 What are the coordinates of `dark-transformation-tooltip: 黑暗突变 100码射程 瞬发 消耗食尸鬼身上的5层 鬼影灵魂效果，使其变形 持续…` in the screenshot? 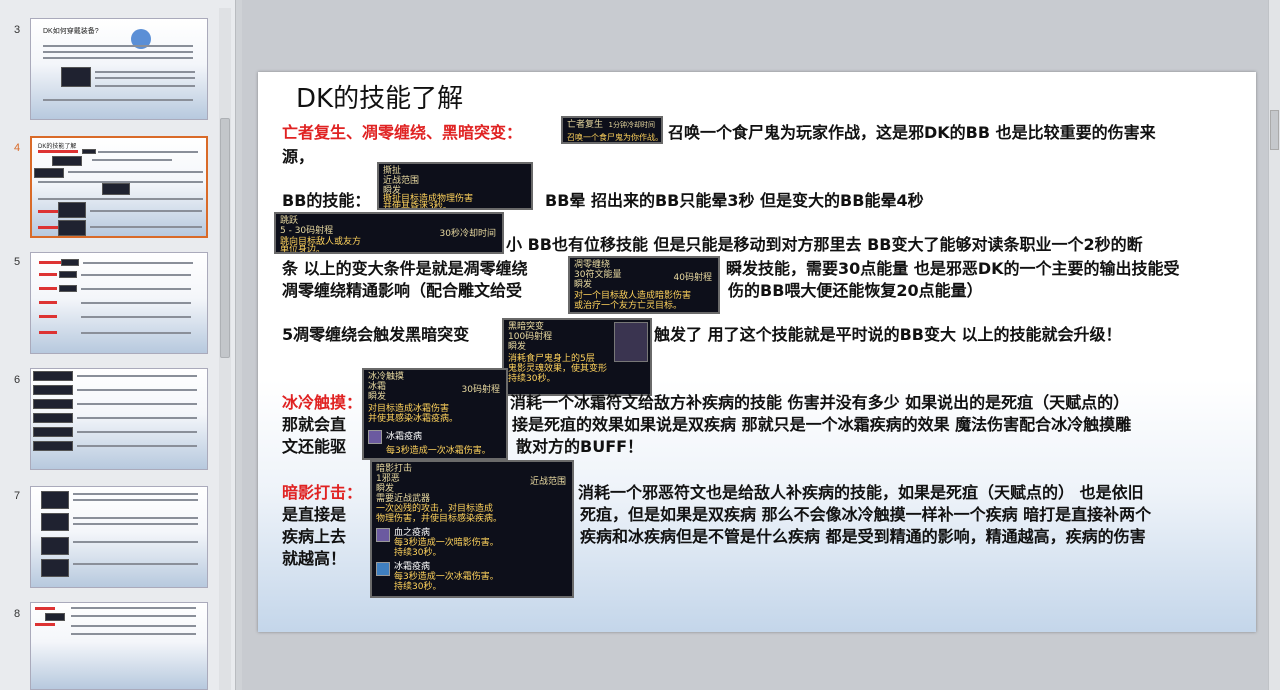 It's located at (577, 357).